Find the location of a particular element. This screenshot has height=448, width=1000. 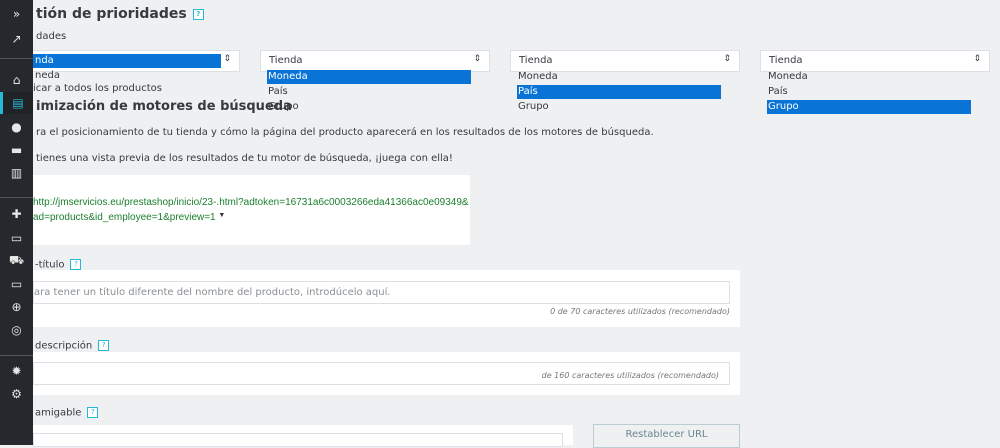

priority-select-1: nda ⇕ is located at coordinates (130, 61).